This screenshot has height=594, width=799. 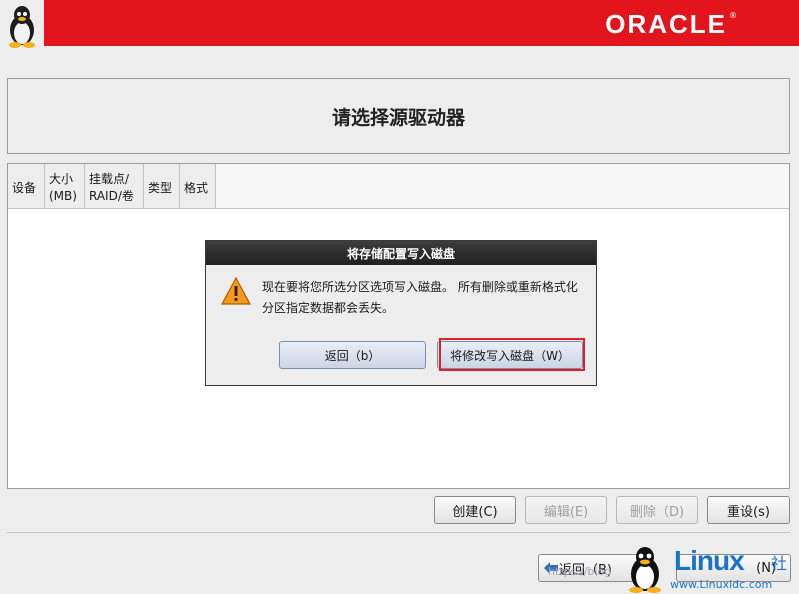 What do you see at coordinates (420, 297) in the screenshot?
I see `dialog-message: 现在要将您所选分区选项写入磁盘。 所有删除或重新格式化分区指定数据都会丢失。` at bounding box center [420, 297].